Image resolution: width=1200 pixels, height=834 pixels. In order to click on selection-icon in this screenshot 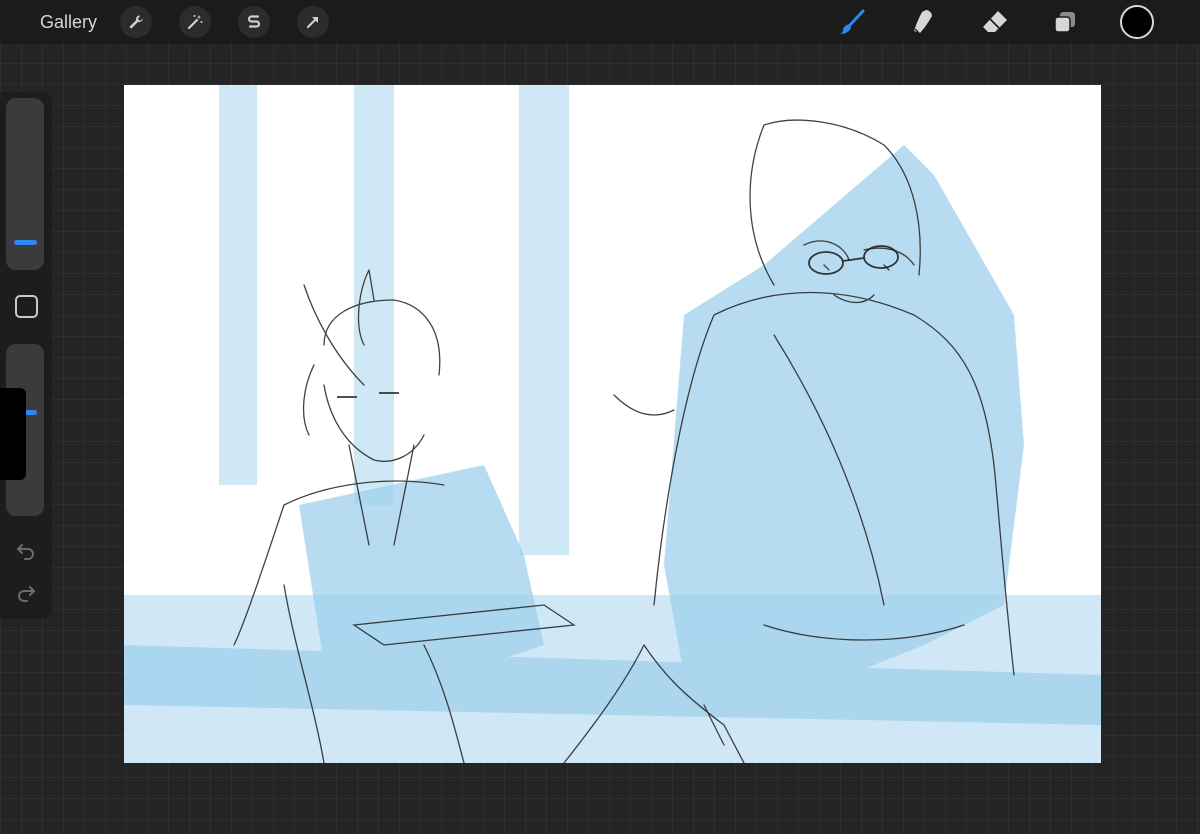, I will do `click(254, 21)`.